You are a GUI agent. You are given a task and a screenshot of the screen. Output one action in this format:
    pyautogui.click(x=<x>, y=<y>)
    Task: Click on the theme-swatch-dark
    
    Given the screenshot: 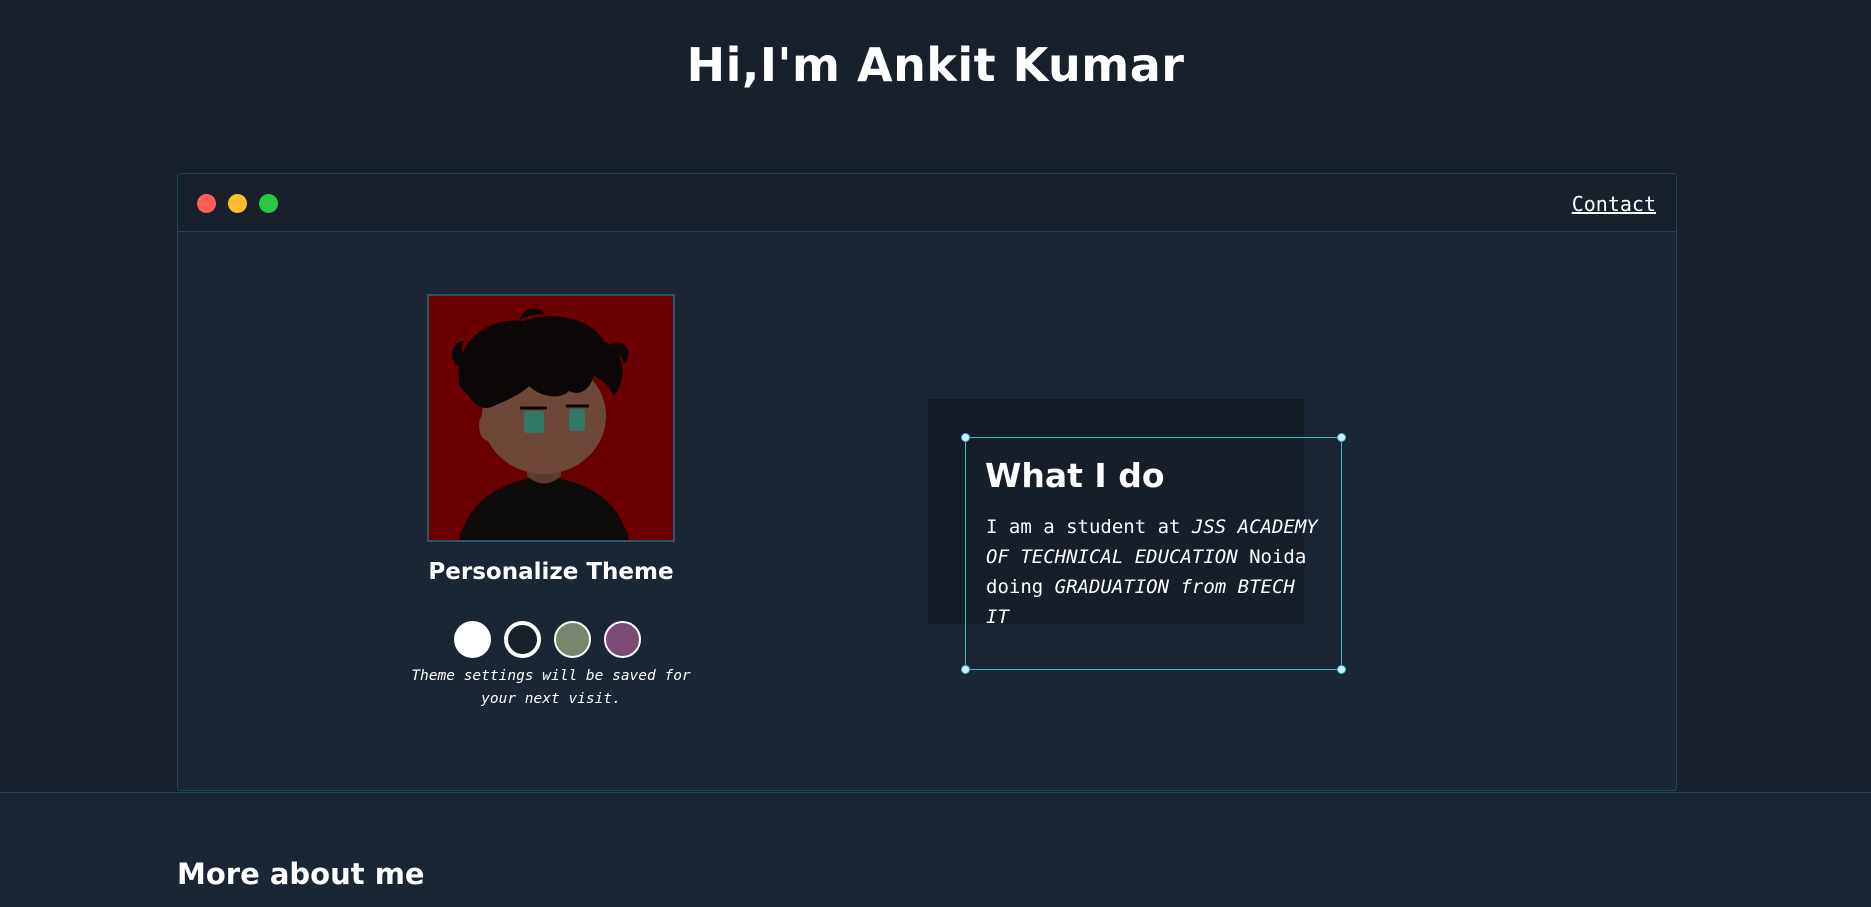 What is the action you would take?
    pyautogui.click(x=522, y=639)
    